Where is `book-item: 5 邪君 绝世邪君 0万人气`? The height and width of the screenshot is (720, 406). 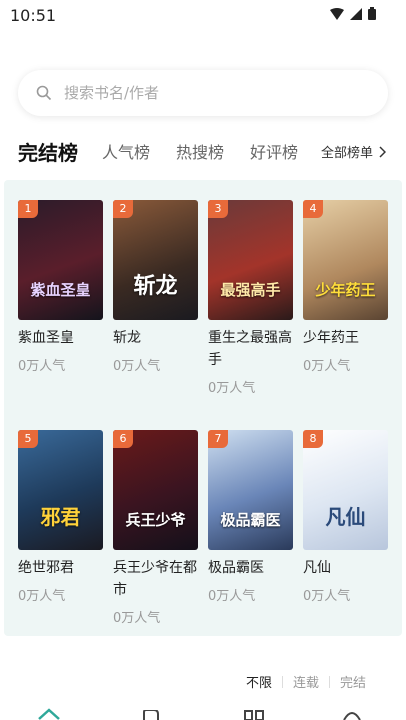
book-item: 5 邪君 绝世邪君 0万人气 is located at coordinates (60, 545).